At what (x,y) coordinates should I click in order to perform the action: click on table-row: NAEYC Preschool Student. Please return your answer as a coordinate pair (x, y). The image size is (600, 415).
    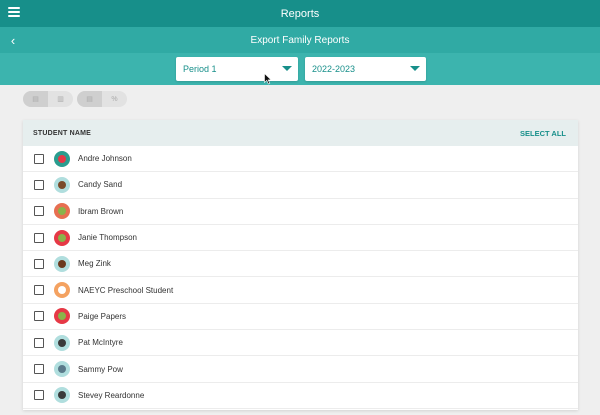
    Looking at the image, I should click on (300, 290).